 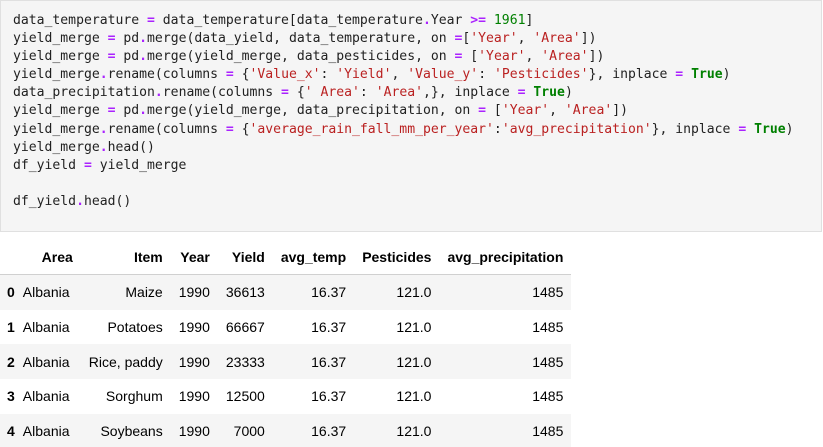 I want to click on code-token: Year, so click(x=450, y=20).